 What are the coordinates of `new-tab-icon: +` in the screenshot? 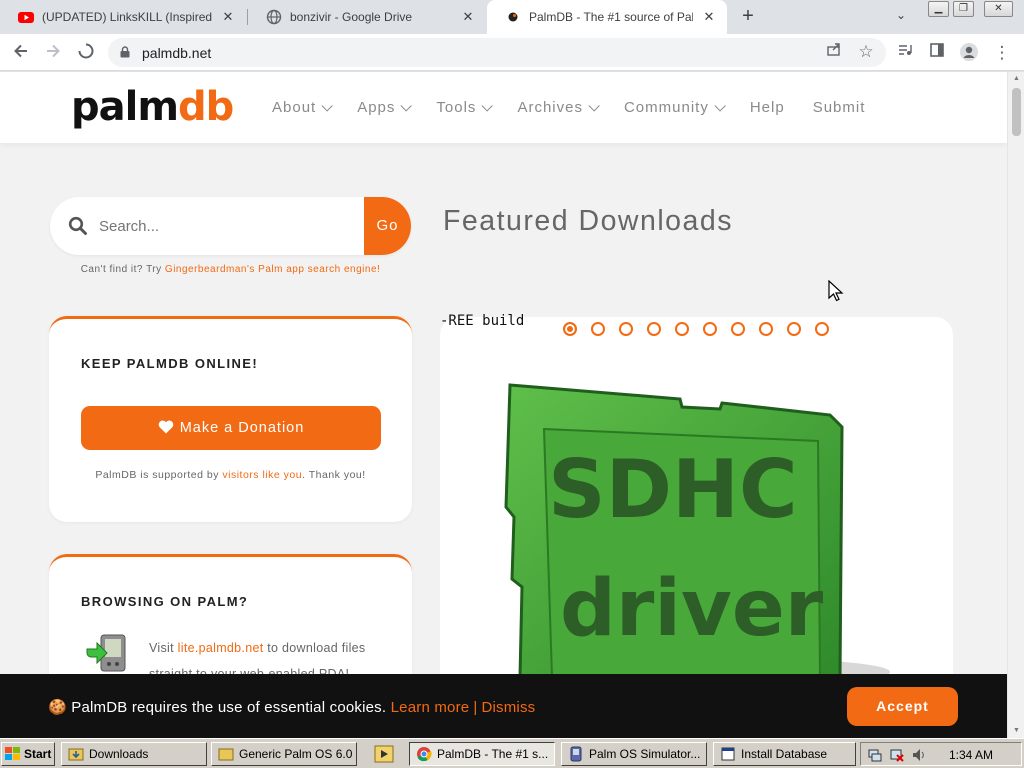 It's located at (748, 17).